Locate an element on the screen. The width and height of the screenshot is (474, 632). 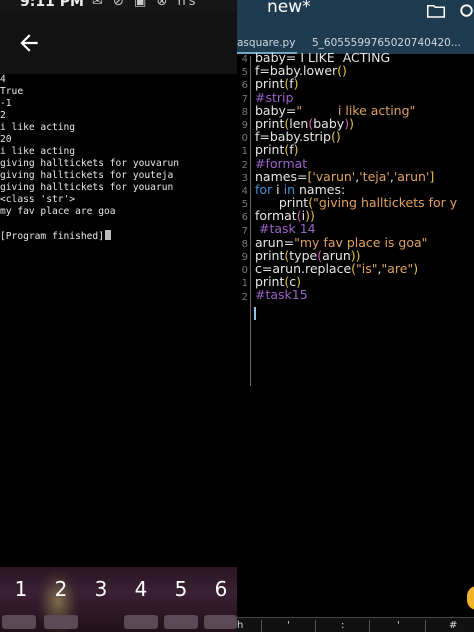
app-bar is located at coordinates (118, 43).